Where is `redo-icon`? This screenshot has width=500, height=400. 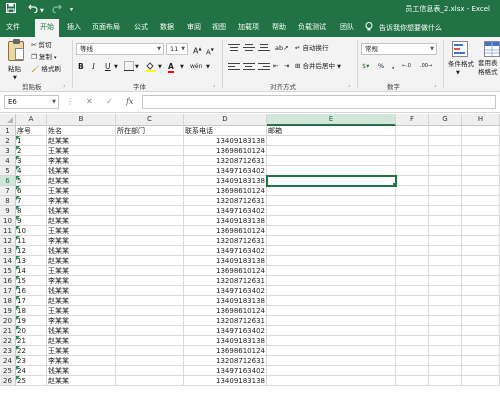
redo-icon is located at coordinates (57, 10).